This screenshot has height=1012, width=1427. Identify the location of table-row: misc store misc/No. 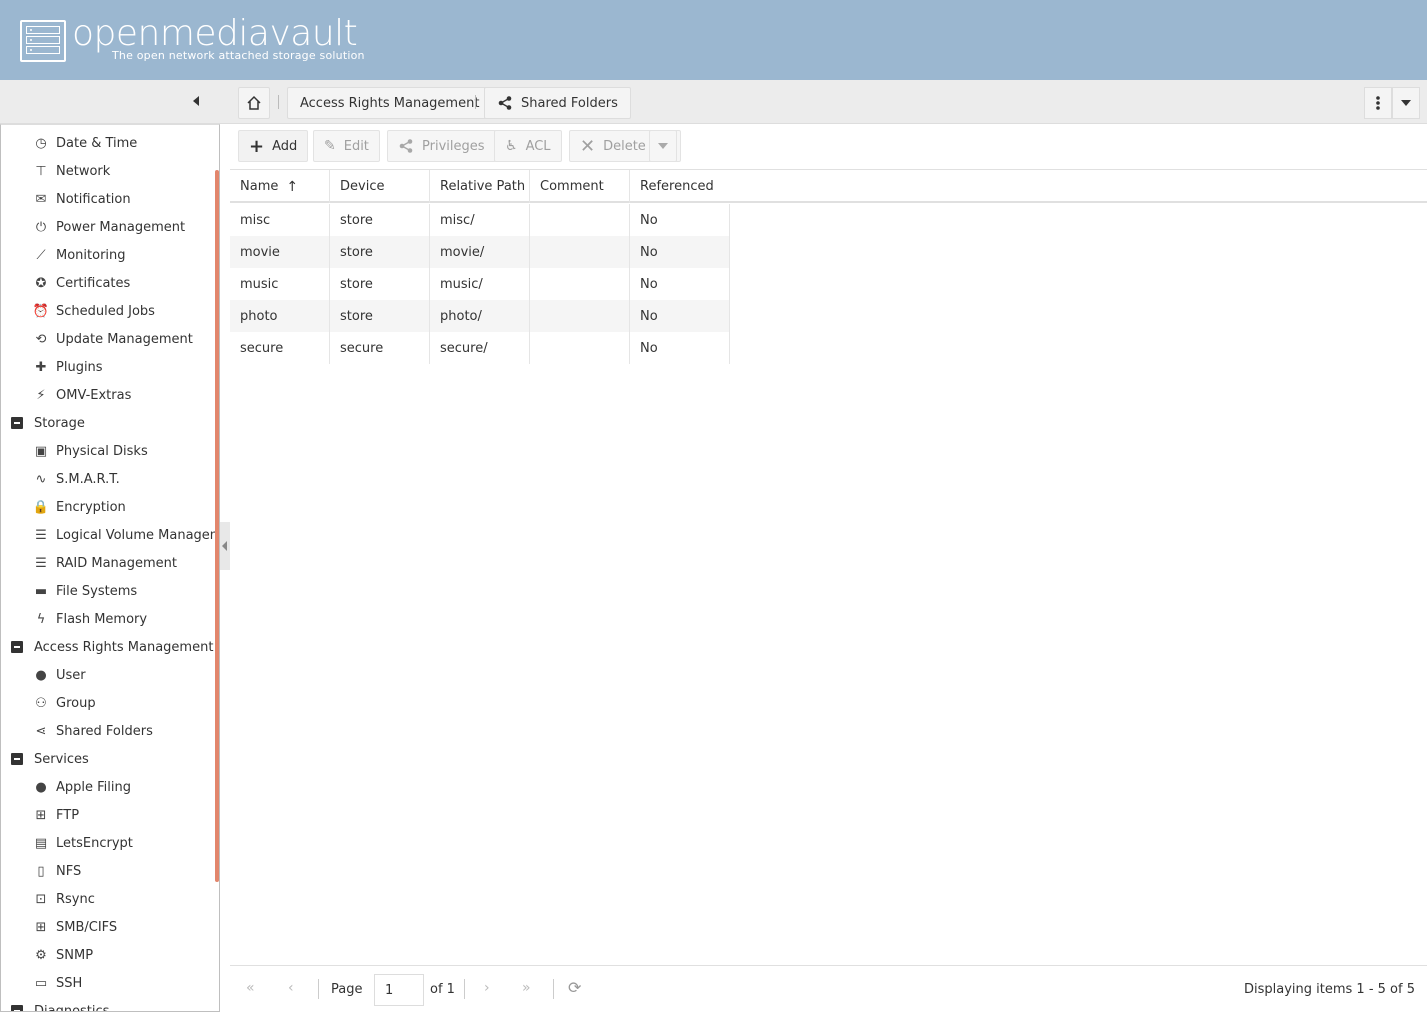
(480, 220).